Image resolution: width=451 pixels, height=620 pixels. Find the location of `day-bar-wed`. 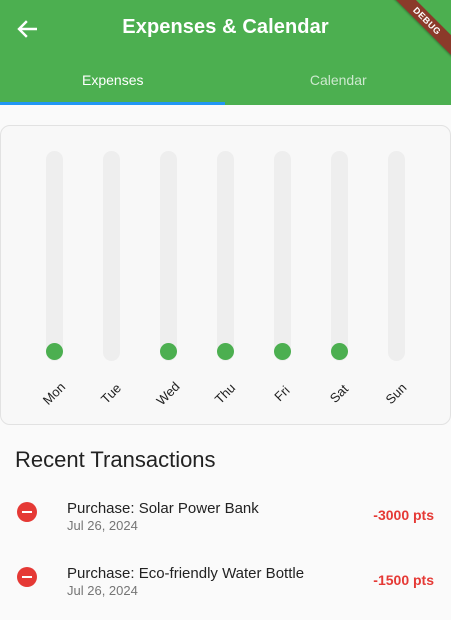

day-bar-wed is located at coordinates (168, 256).